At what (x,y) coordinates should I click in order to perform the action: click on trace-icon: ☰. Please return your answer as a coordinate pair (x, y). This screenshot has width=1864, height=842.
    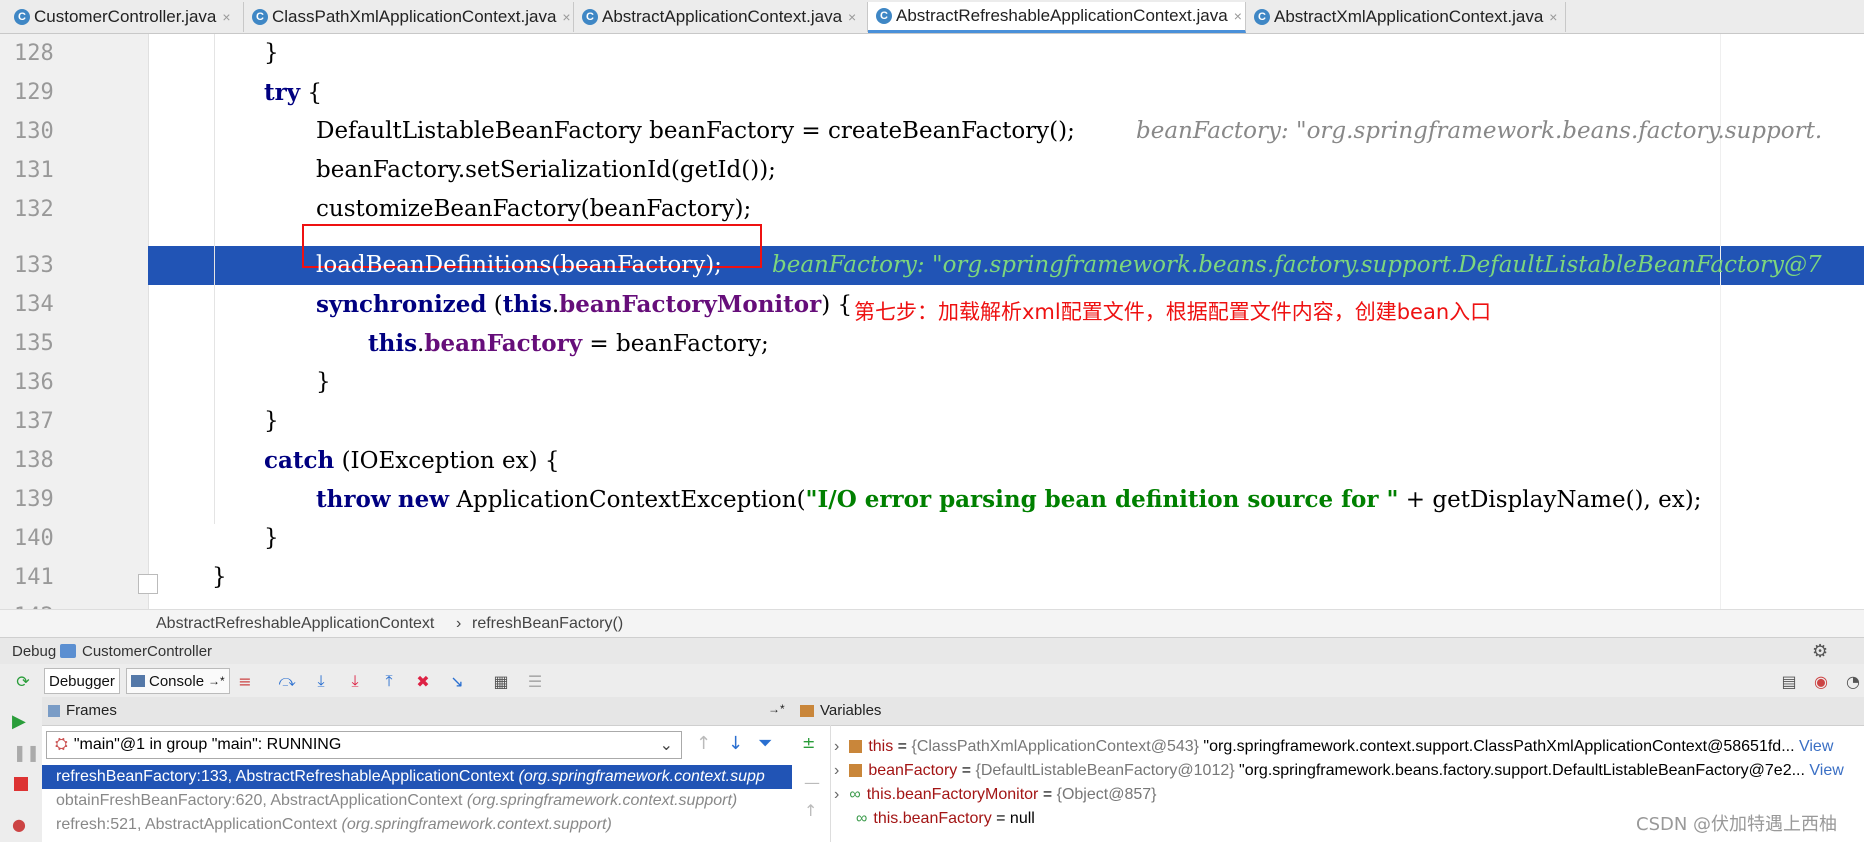
    Looking at the image, I should click on (535, 681).